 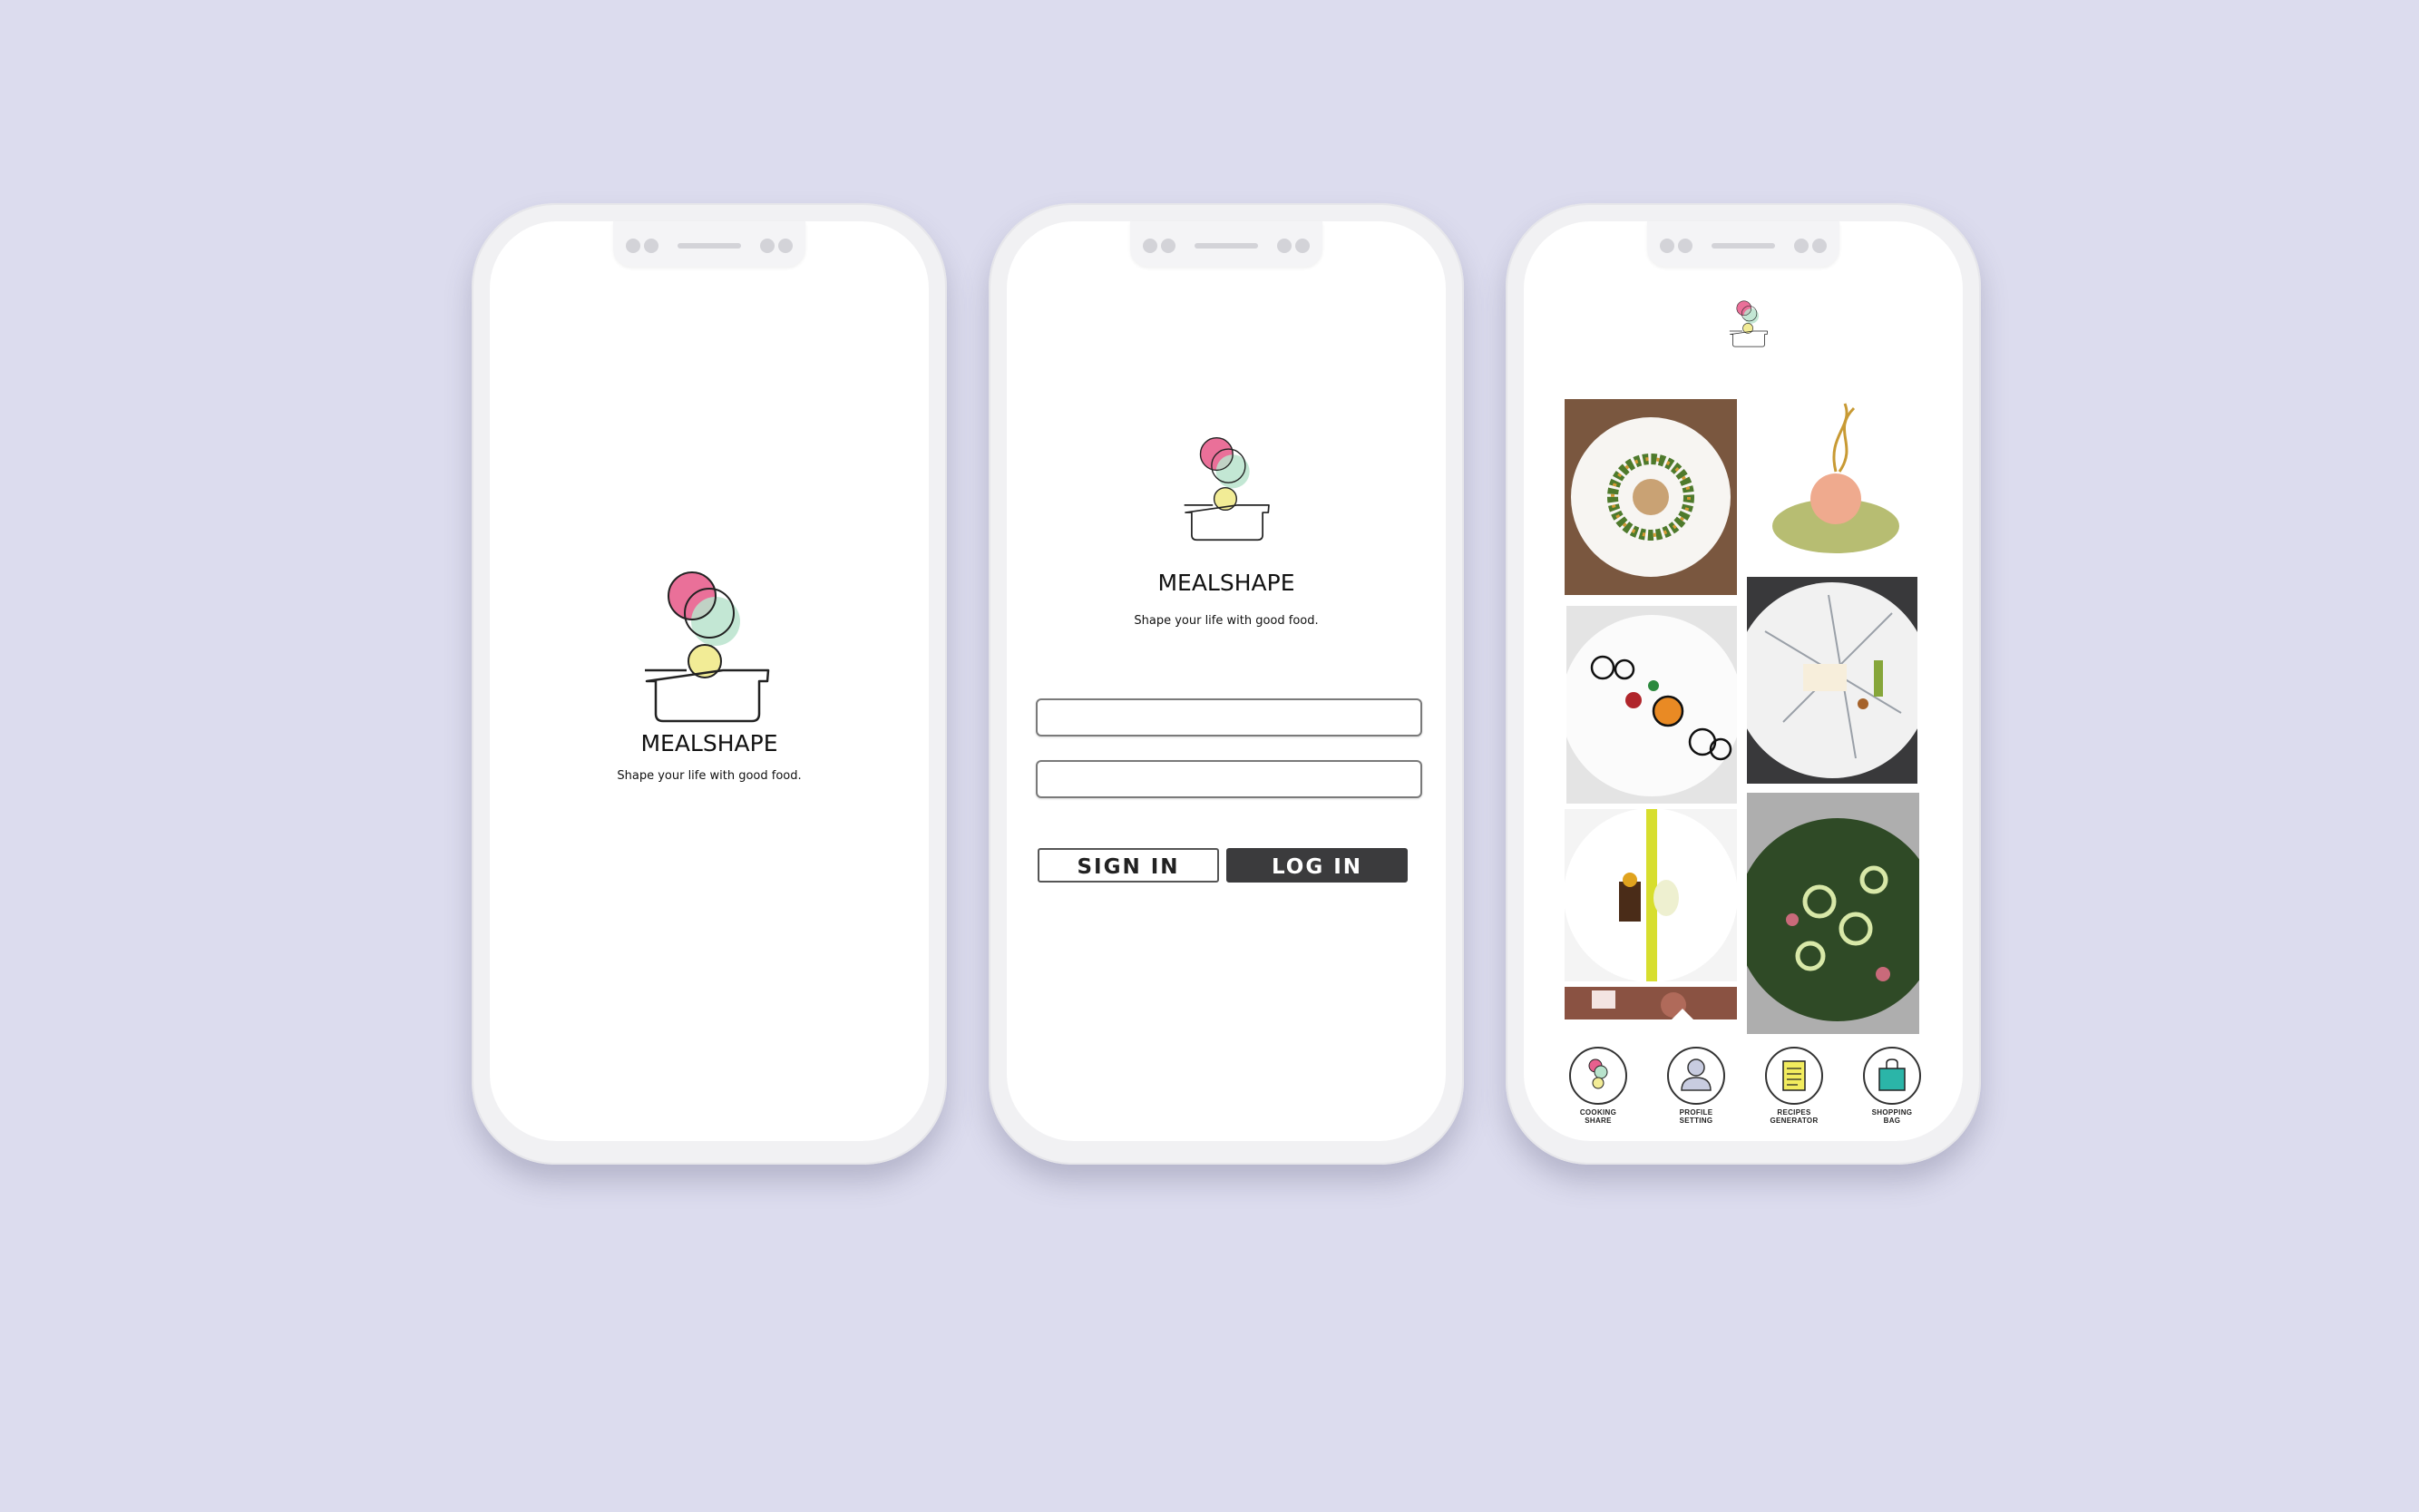 I want to click on nav-recipes-generator: RECIPES GENERATOR, so click(x=1794, y=1086).